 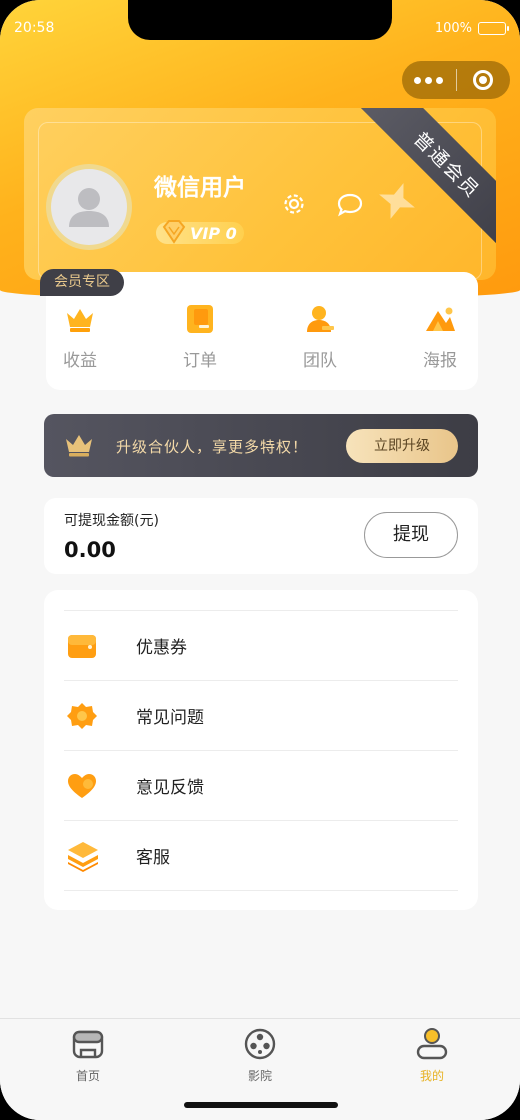 I want to click on battery-percent: 100%, so click(x=453, y=28).